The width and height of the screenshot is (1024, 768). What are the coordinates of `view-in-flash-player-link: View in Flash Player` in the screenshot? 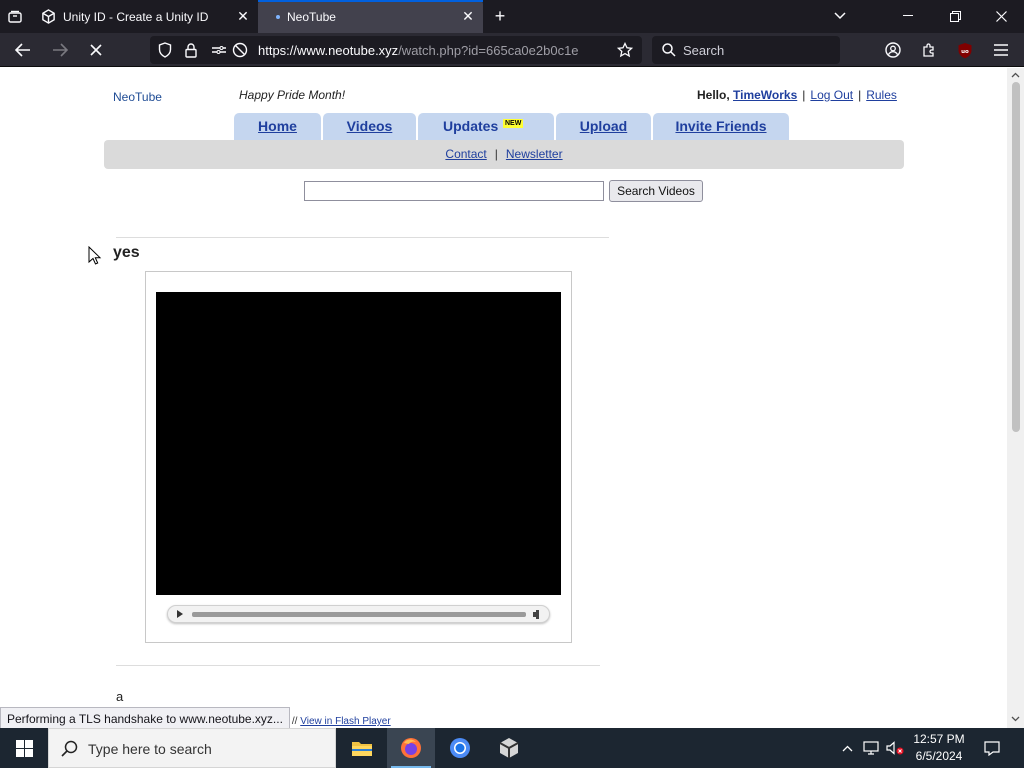 It's located at (345, 721).